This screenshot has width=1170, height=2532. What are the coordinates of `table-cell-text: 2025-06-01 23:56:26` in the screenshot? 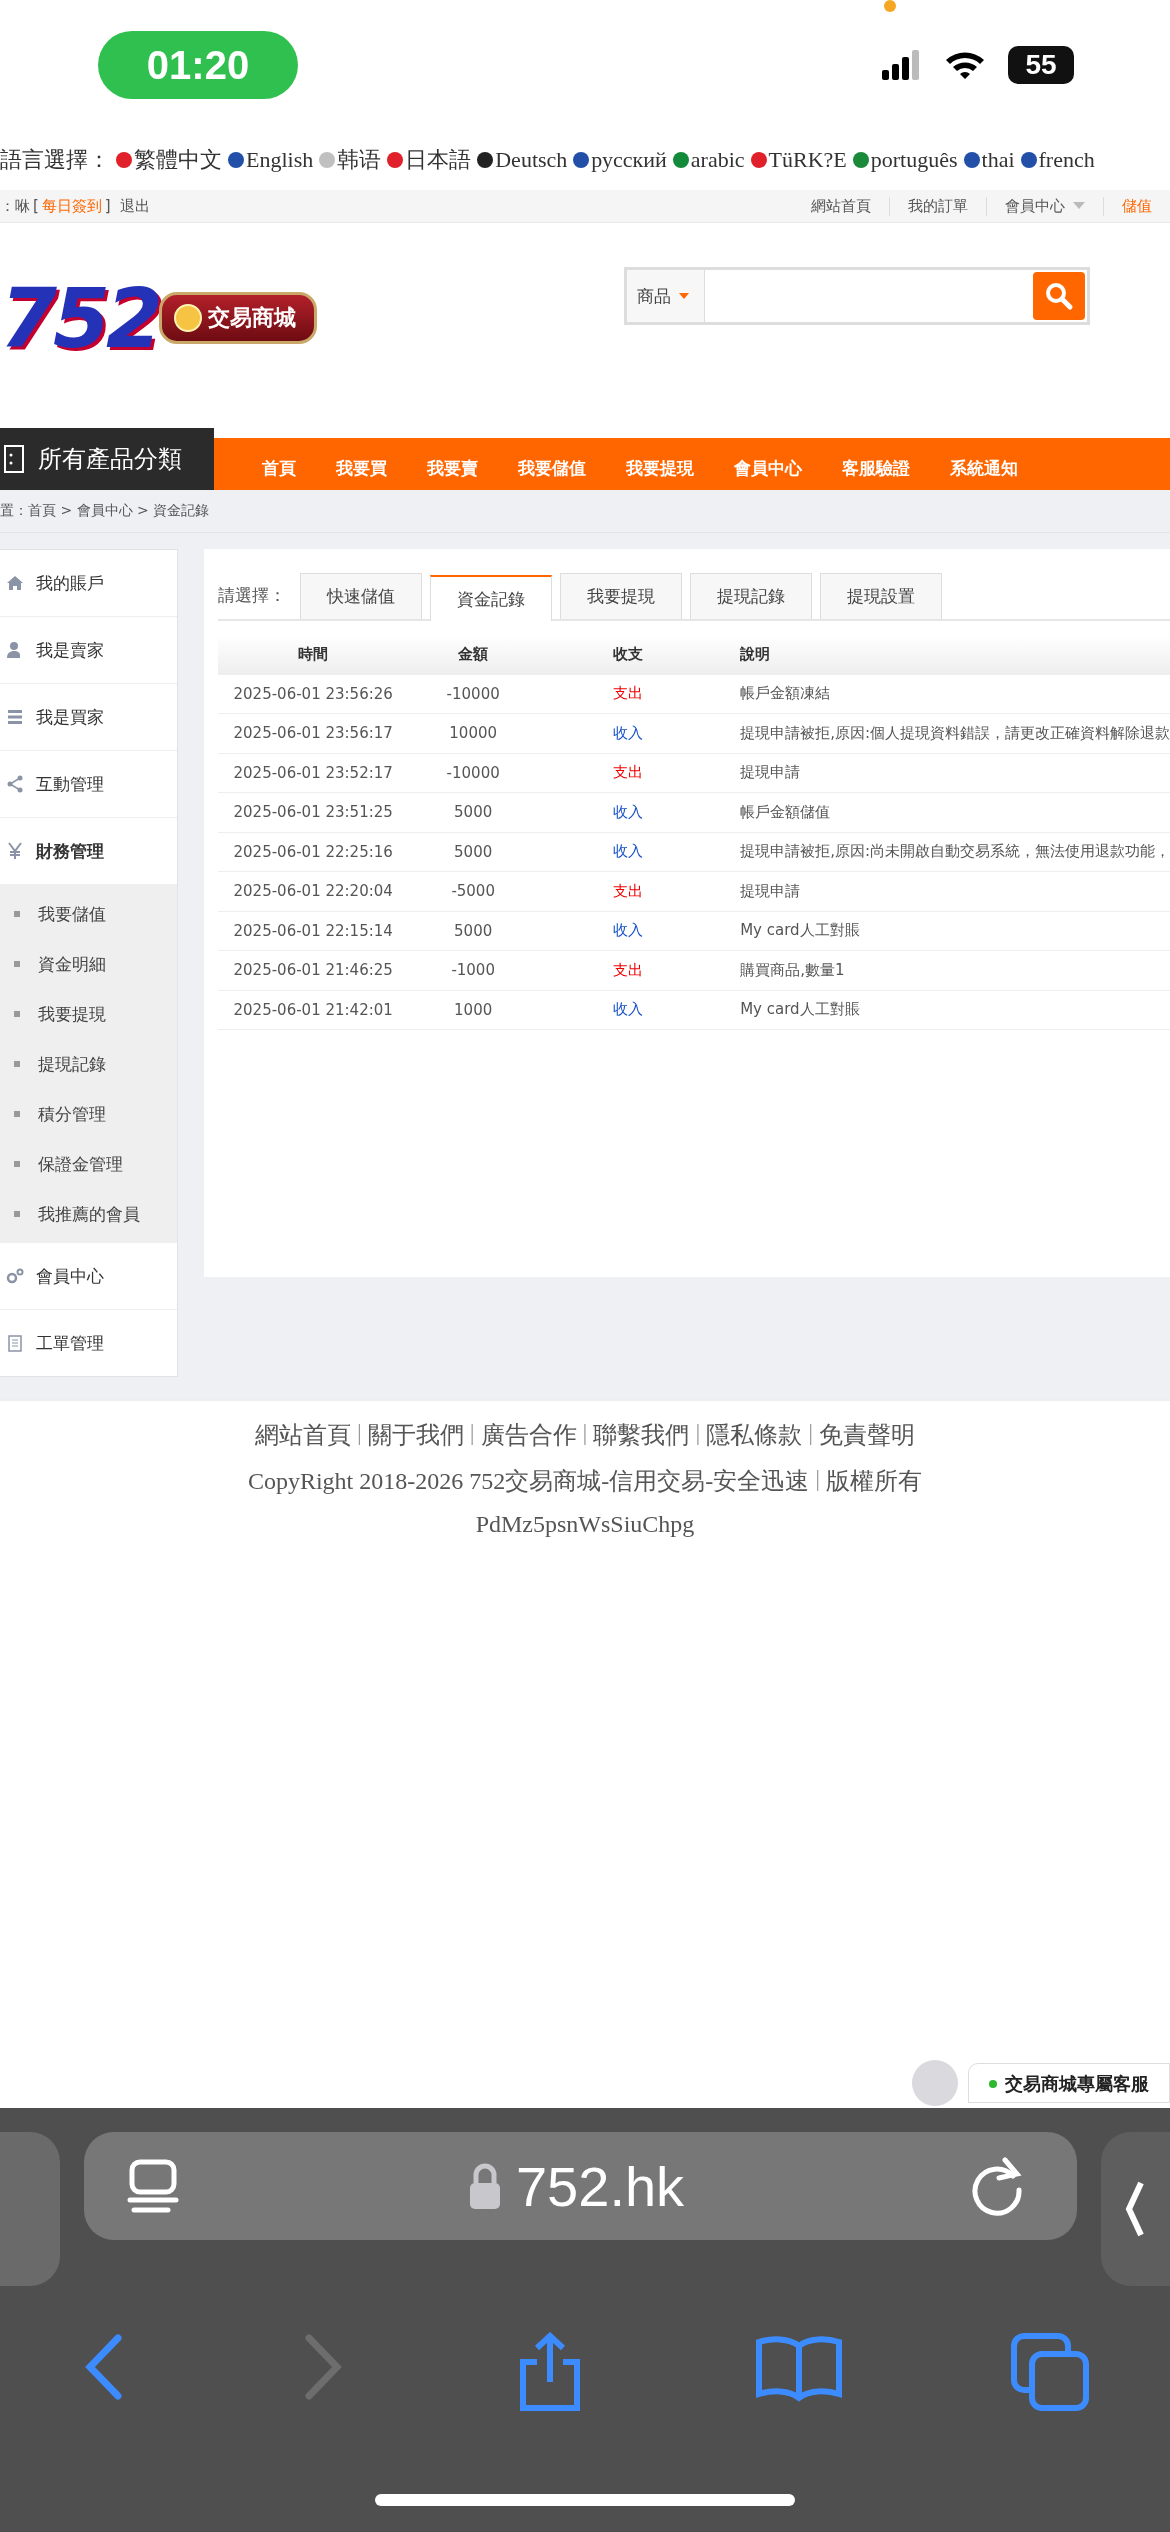 It's located at (313, 693).